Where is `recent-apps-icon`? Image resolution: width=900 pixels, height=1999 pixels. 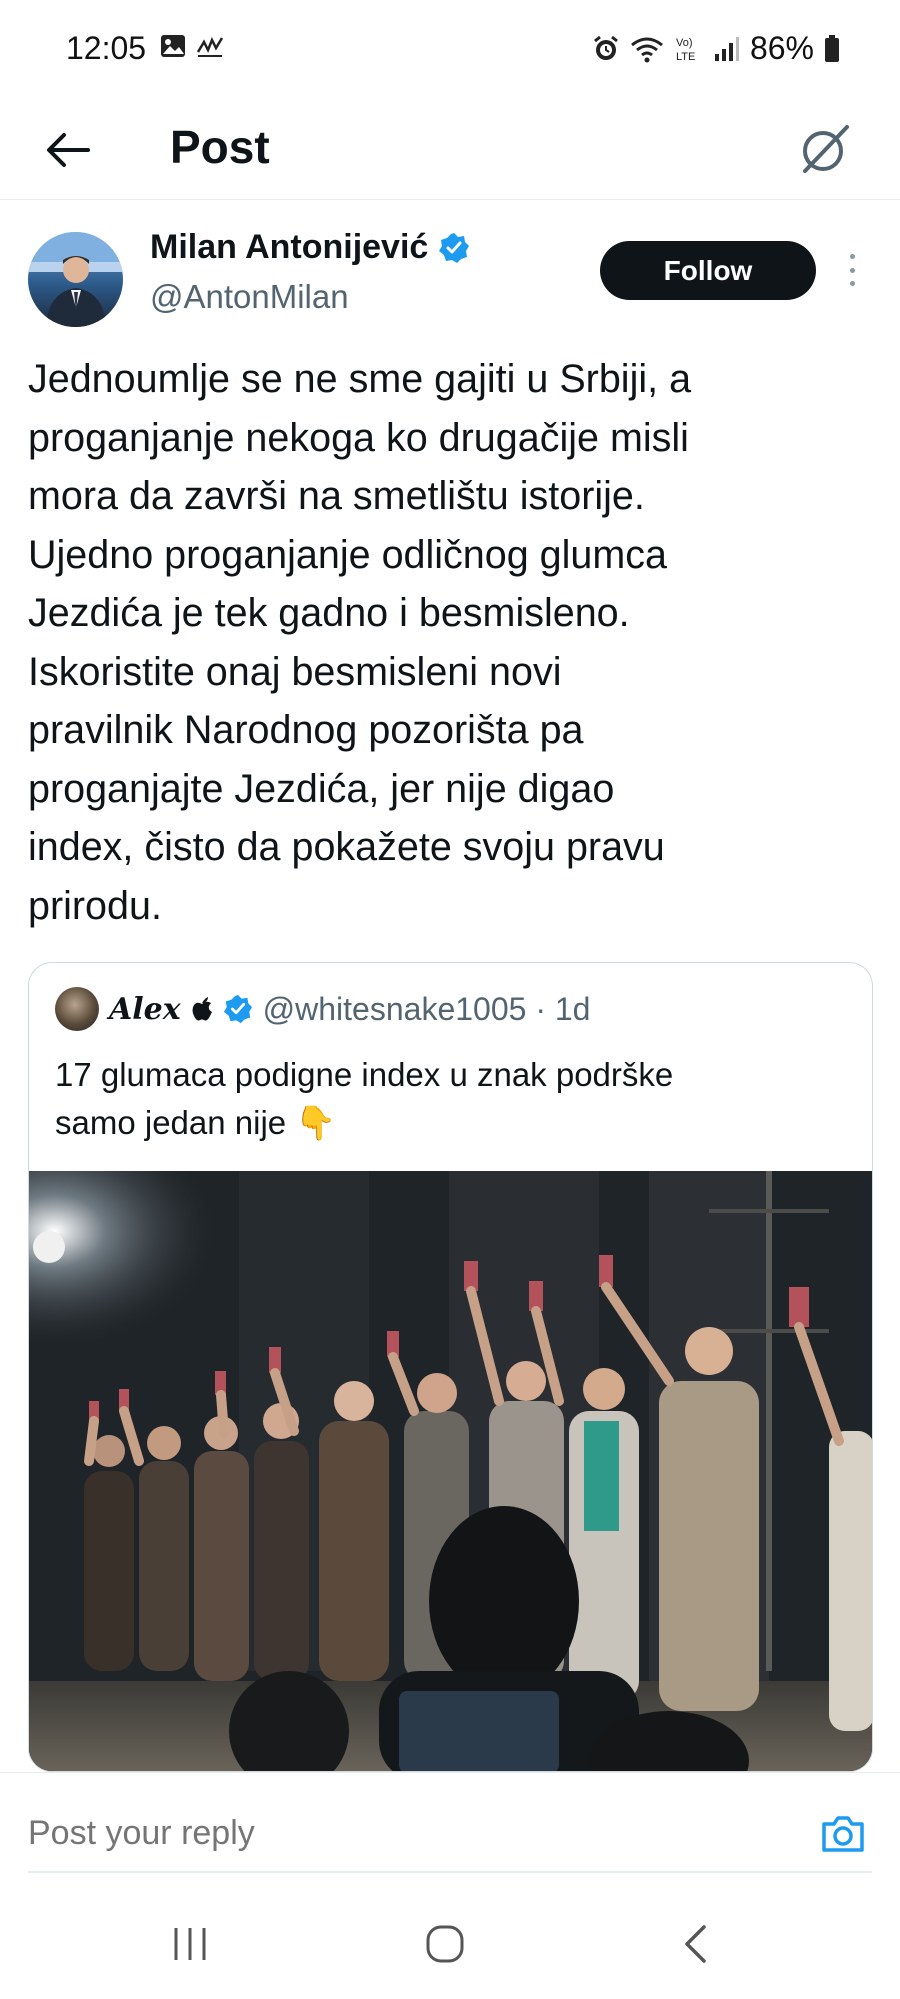
recent-apps-icon is located at coordinates (190, 1944).